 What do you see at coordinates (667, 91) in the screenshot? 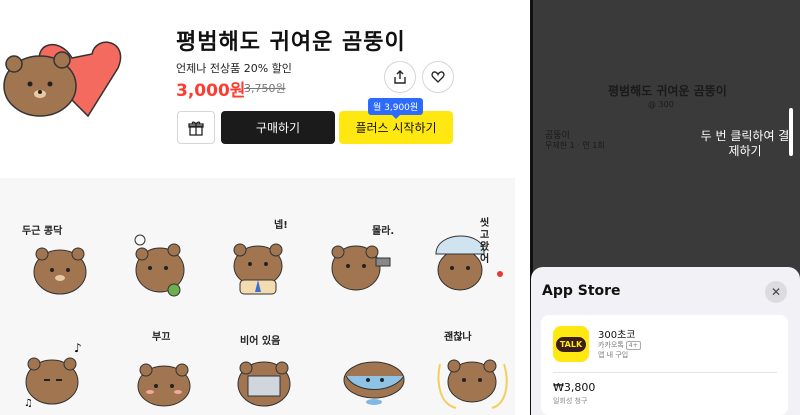
I see `dimmed-product-title: 평범해도 귀여운 곰뚱이` at bounding box center [667, 91].